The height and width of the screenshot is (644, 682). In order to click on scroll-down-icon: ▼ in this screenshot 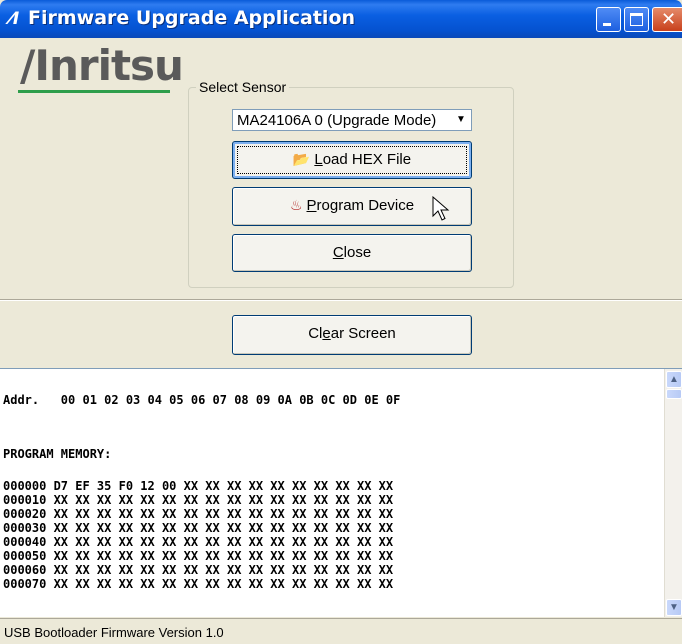, I will do `click(674, 607)`.